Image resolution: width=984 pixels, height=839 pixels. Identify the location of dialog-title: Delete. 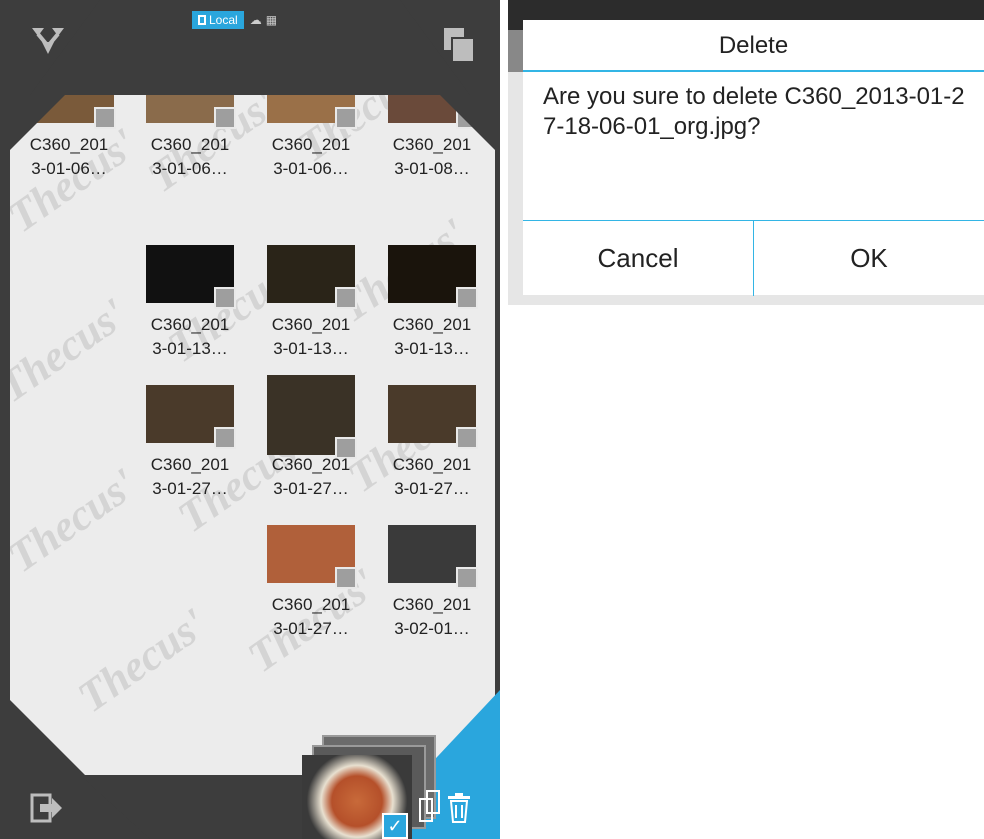
(753, 46).